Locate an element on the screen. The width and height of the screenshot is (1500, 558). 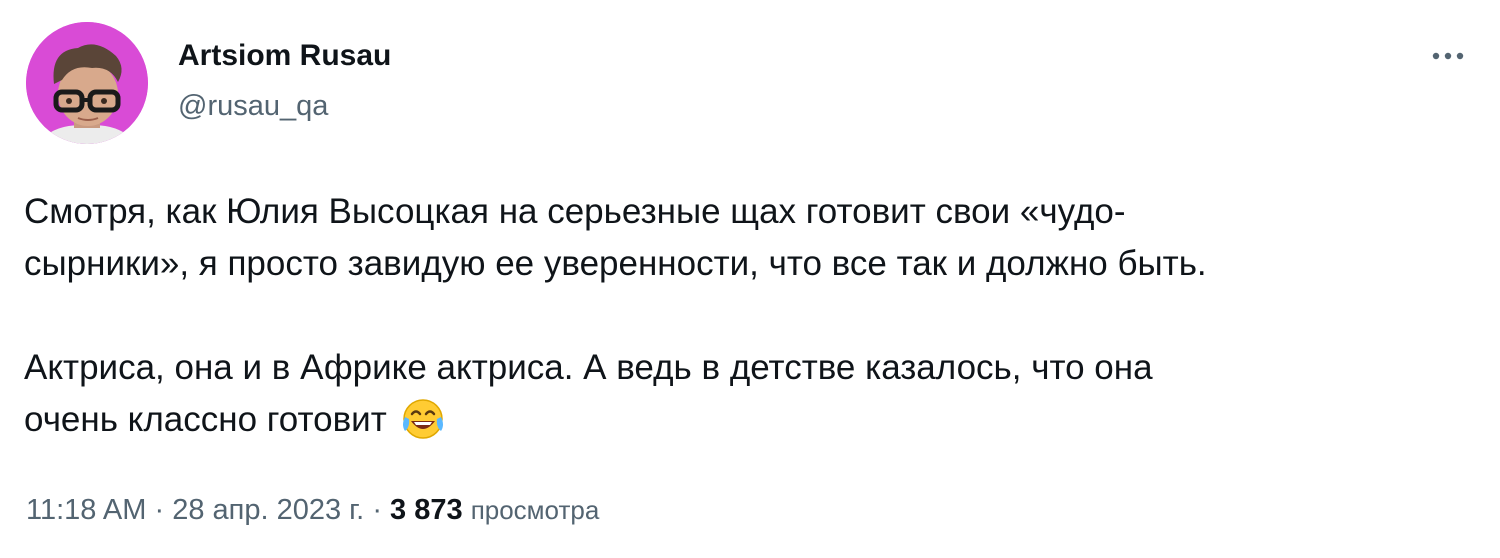
tweet-line: очень классно готовит is located at coordinates (205, 419).